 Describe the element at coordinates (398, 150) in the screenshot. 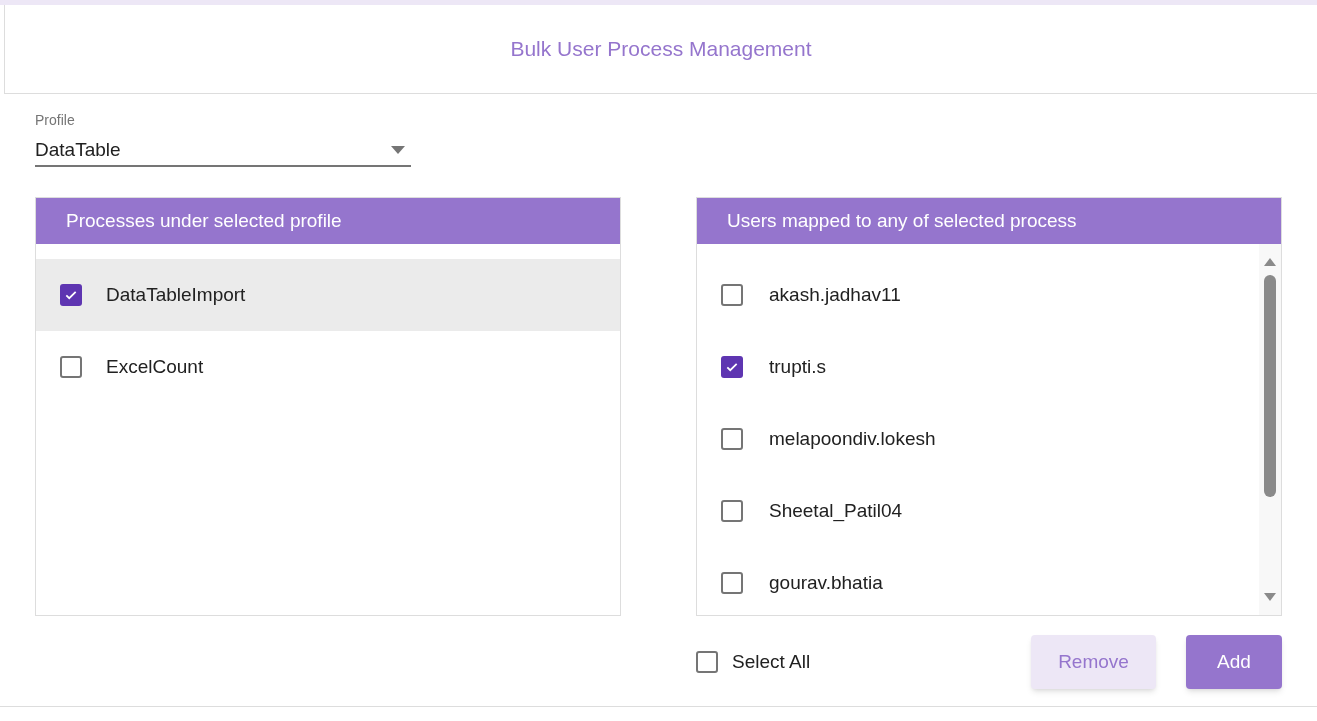

I see `dropdown-caret-icon` at that location.